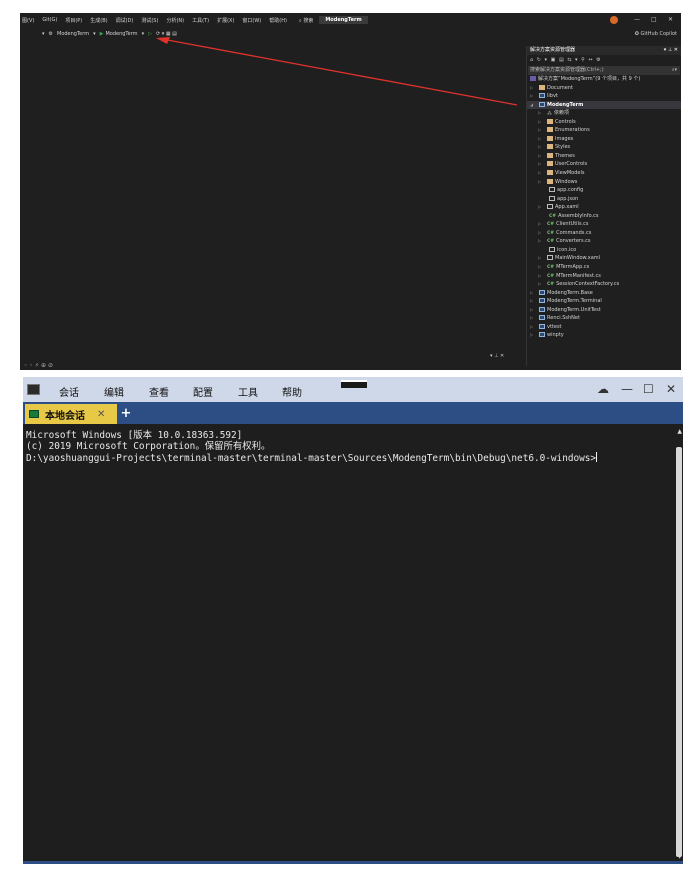 The image size is (688, 873). Describe the element at coordinates (604, 122) in the screenshot. I see `tree-item: ▷ Controls` at that location.